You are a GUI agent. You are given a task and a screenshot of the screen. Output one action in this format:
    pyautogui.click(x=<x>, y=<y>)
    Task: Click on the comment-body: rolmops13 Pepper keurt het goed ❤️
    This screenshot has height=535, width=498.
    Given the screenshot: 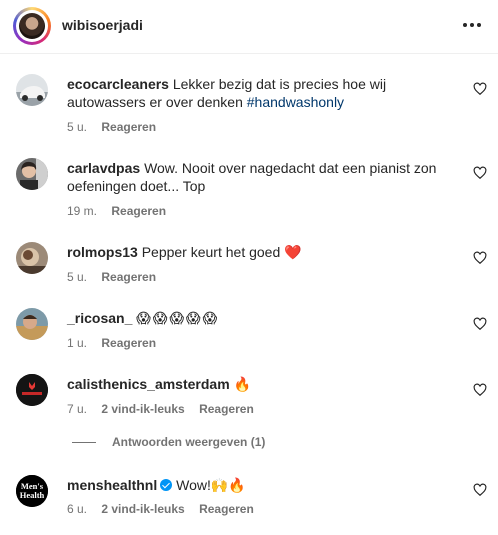 What is the action you would take?
    pyautogui.click(x=264, y=252)
    